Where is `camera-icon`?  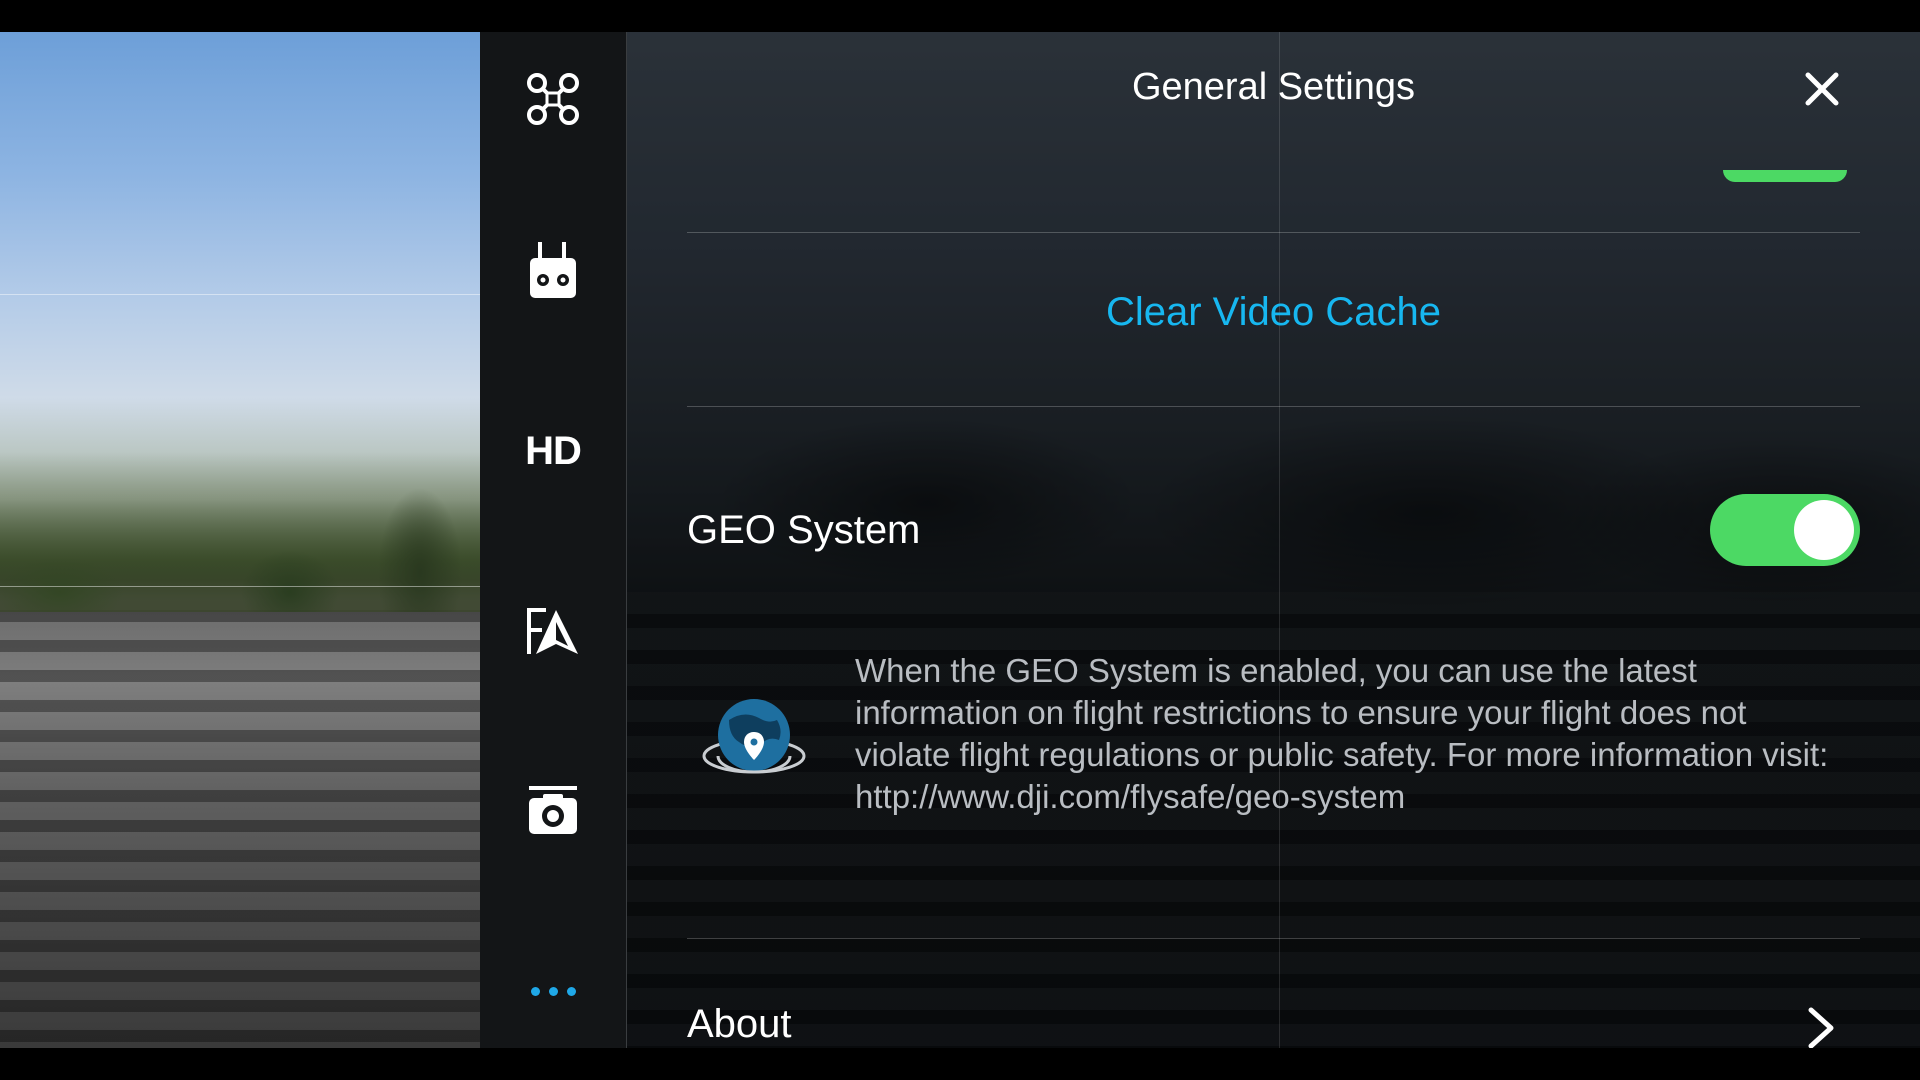 camera-icon is located at coordinates (553, 810).